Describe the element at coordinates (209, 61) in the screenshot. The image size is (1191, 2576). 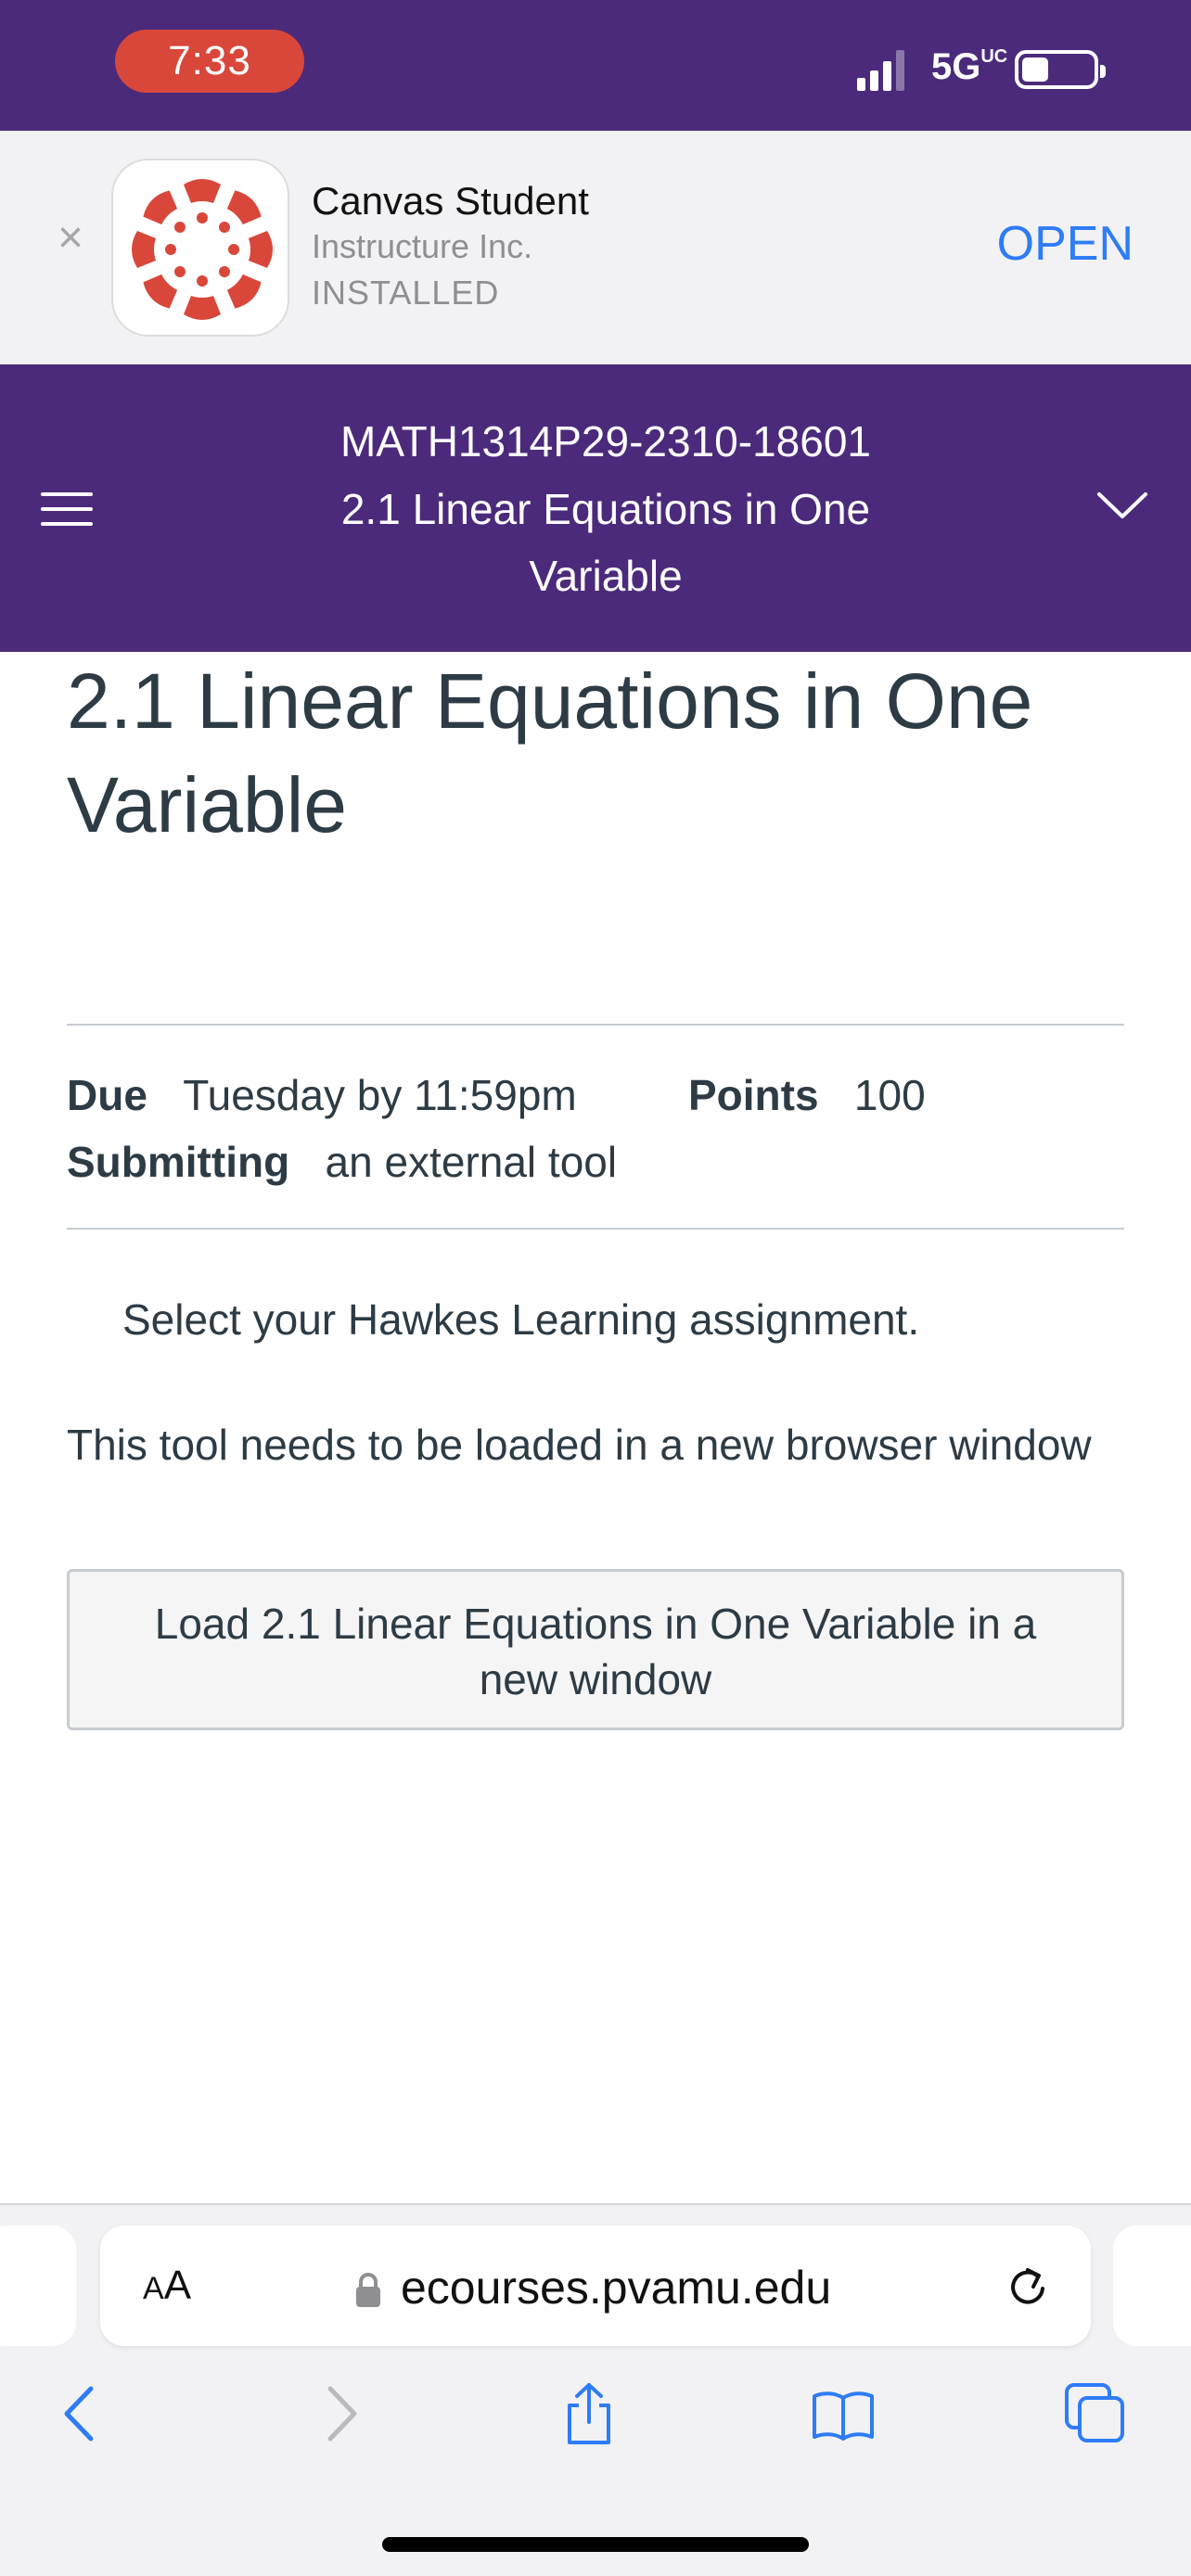
I see `status-time: 7:33` at that location.